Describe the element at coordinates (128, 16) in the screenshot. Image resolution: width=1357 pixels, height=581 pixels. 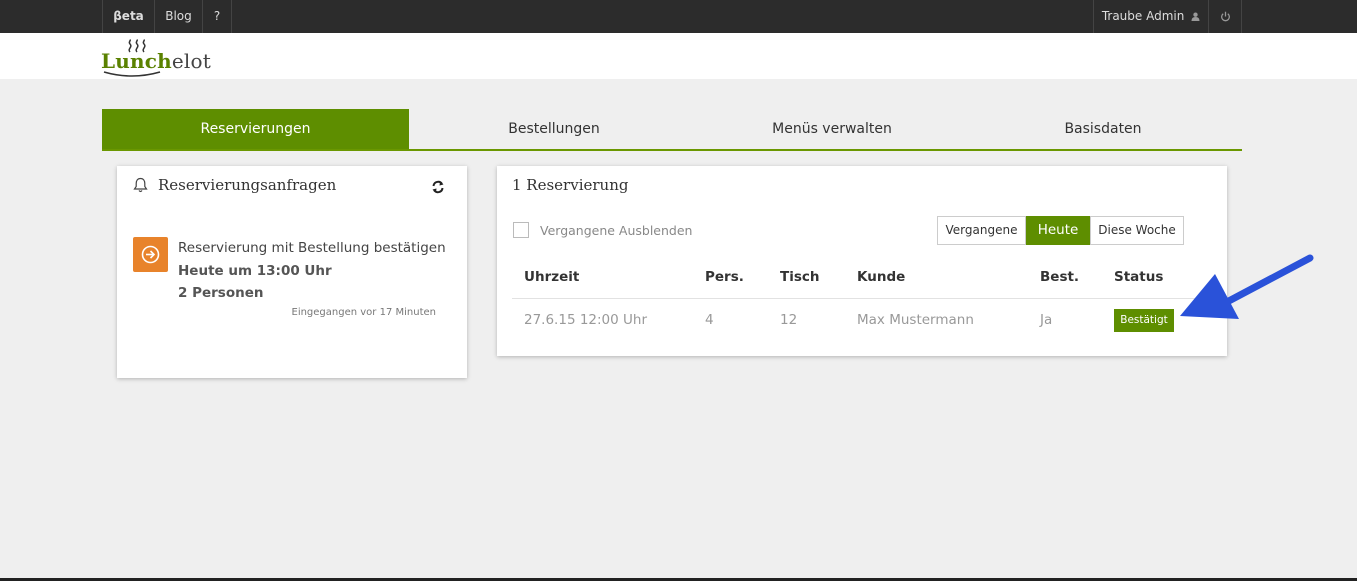
I see `beta-link: βeta` at that location.